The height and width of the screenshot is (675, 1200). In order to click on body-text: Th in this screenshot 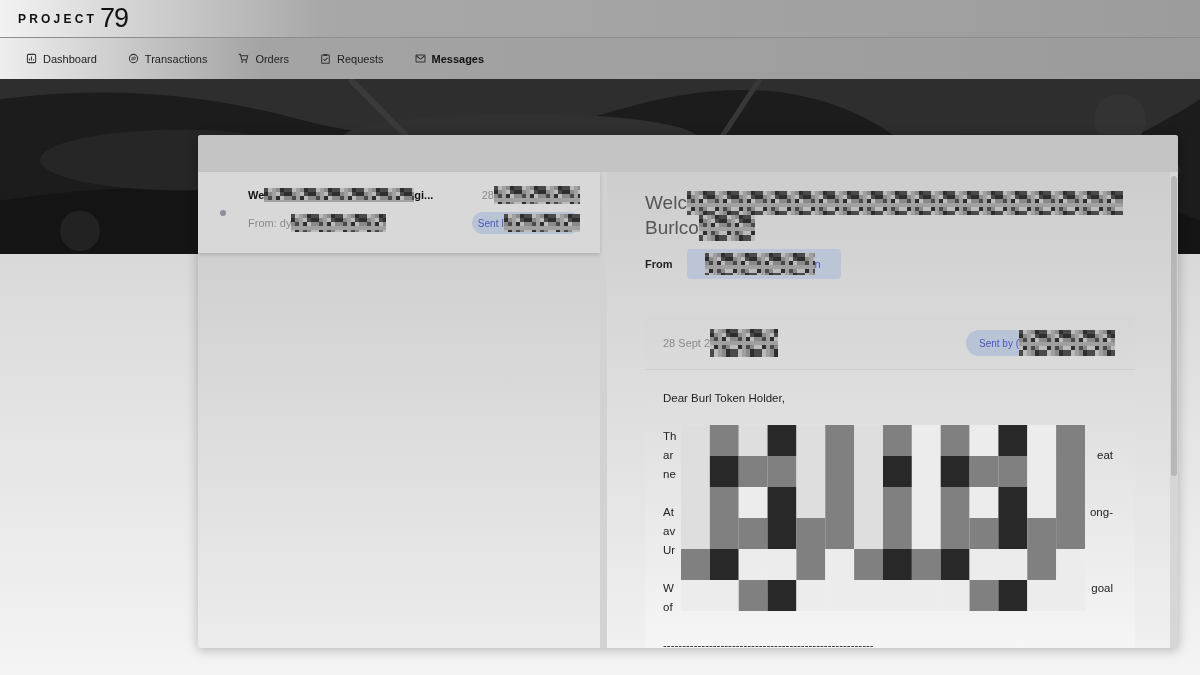, I will do `click(670, 436)`.